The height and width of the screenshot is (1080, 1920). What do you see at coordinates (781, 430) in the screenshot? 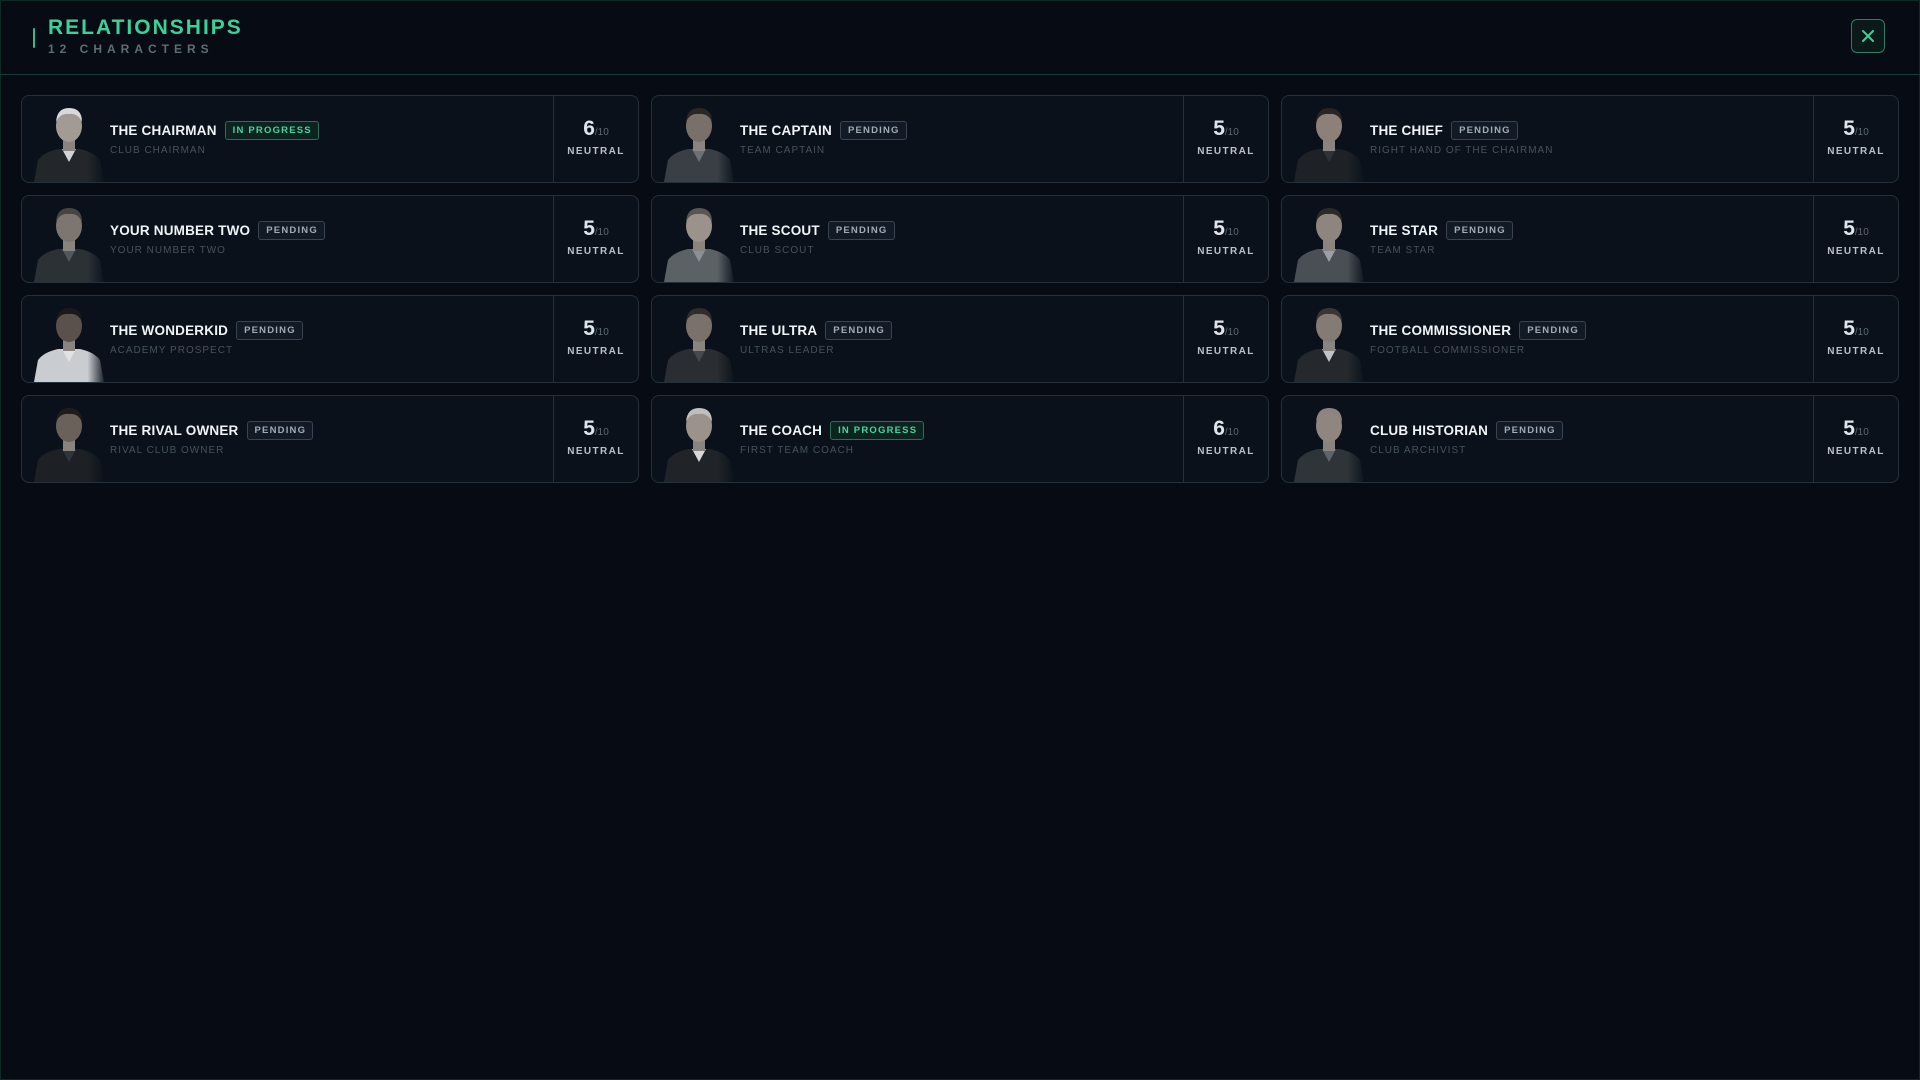
I see `character-name: THE COACH` at bounding box center [781, 430].